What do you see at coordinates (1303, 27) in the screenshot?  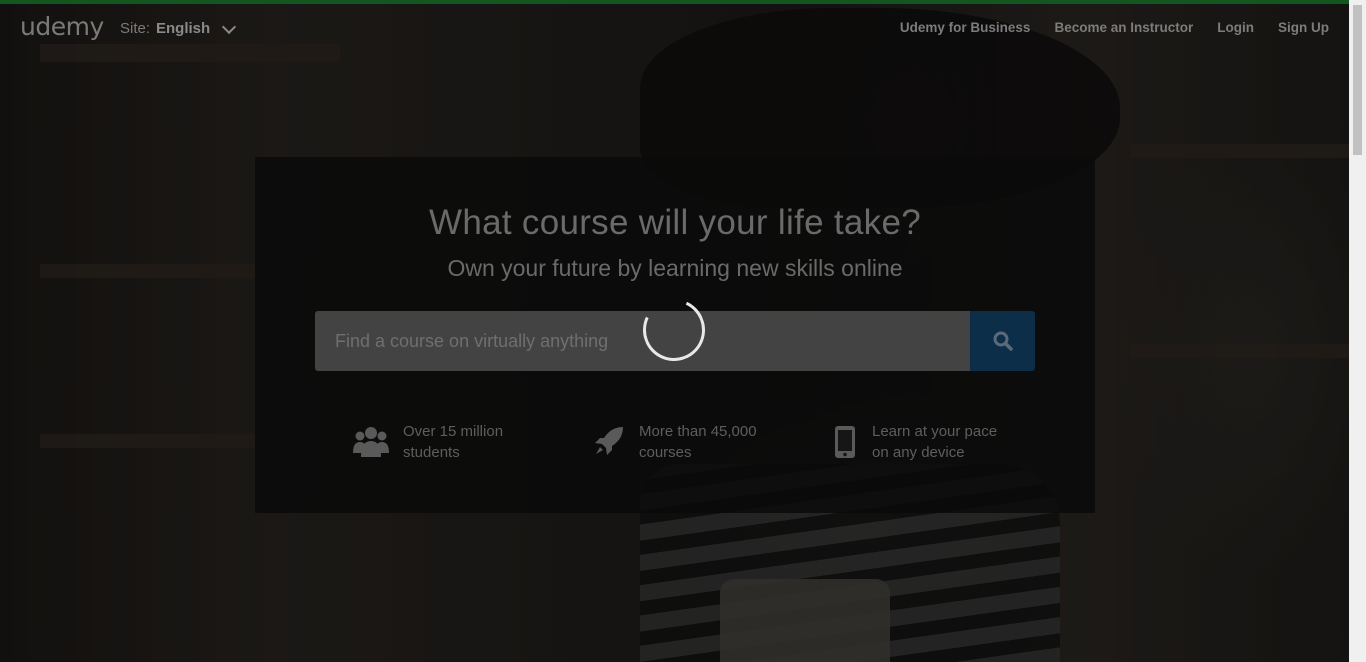 I see `signup-link: Sign Up` at bounding box center [1303, 27].